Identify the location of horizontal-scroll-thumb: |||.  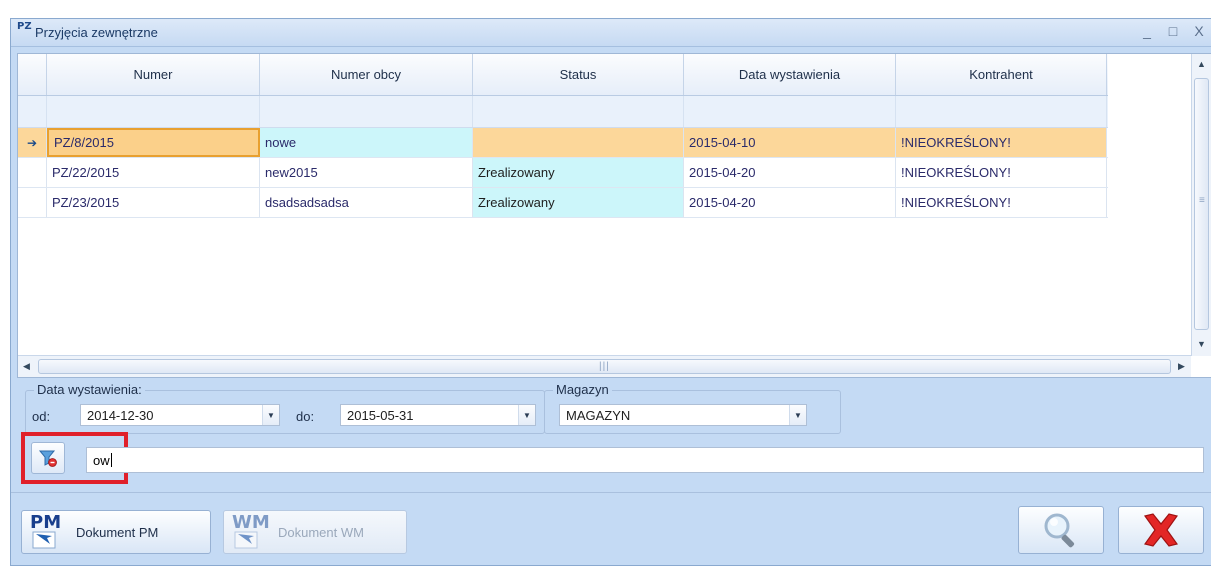
(604, 366).